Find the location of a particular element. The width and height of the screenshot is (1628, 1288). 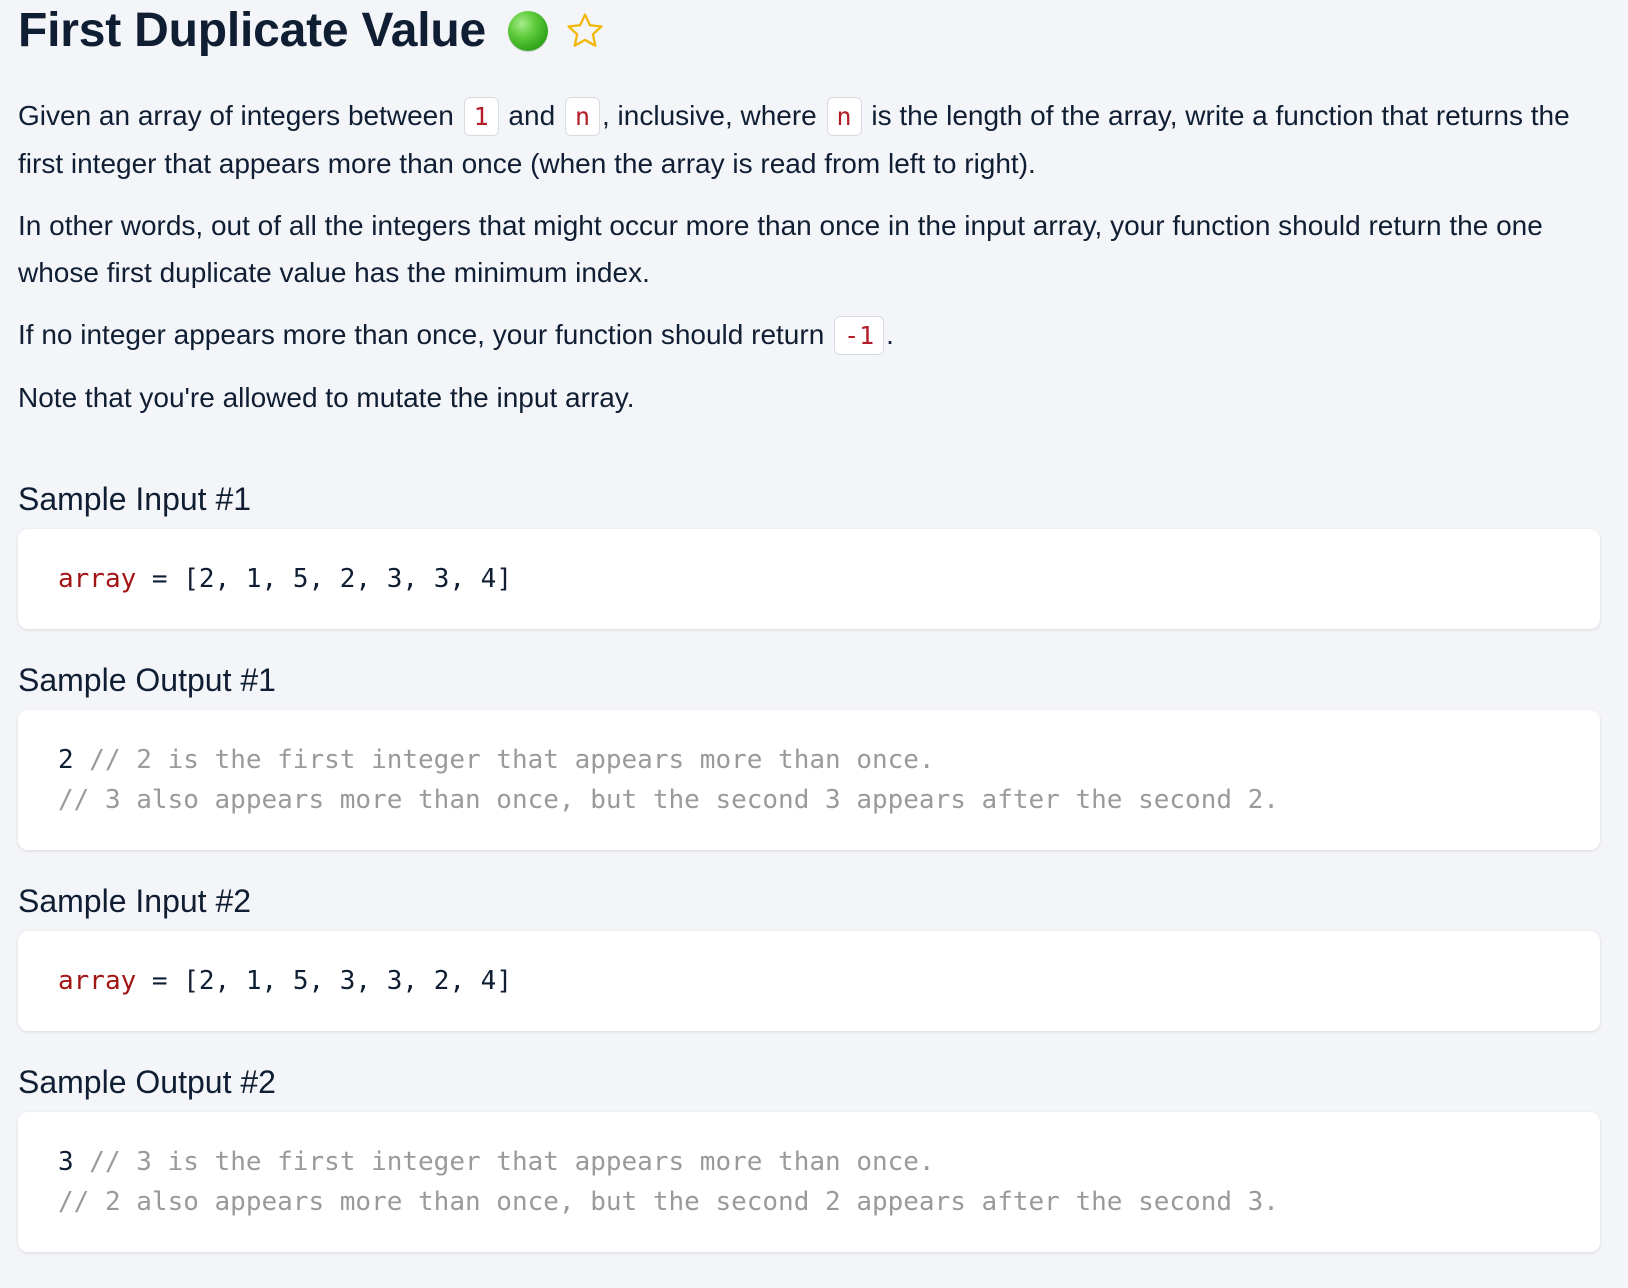

sample-output-1-heading: Sample Output #1 is located at coordinates (147, 680).